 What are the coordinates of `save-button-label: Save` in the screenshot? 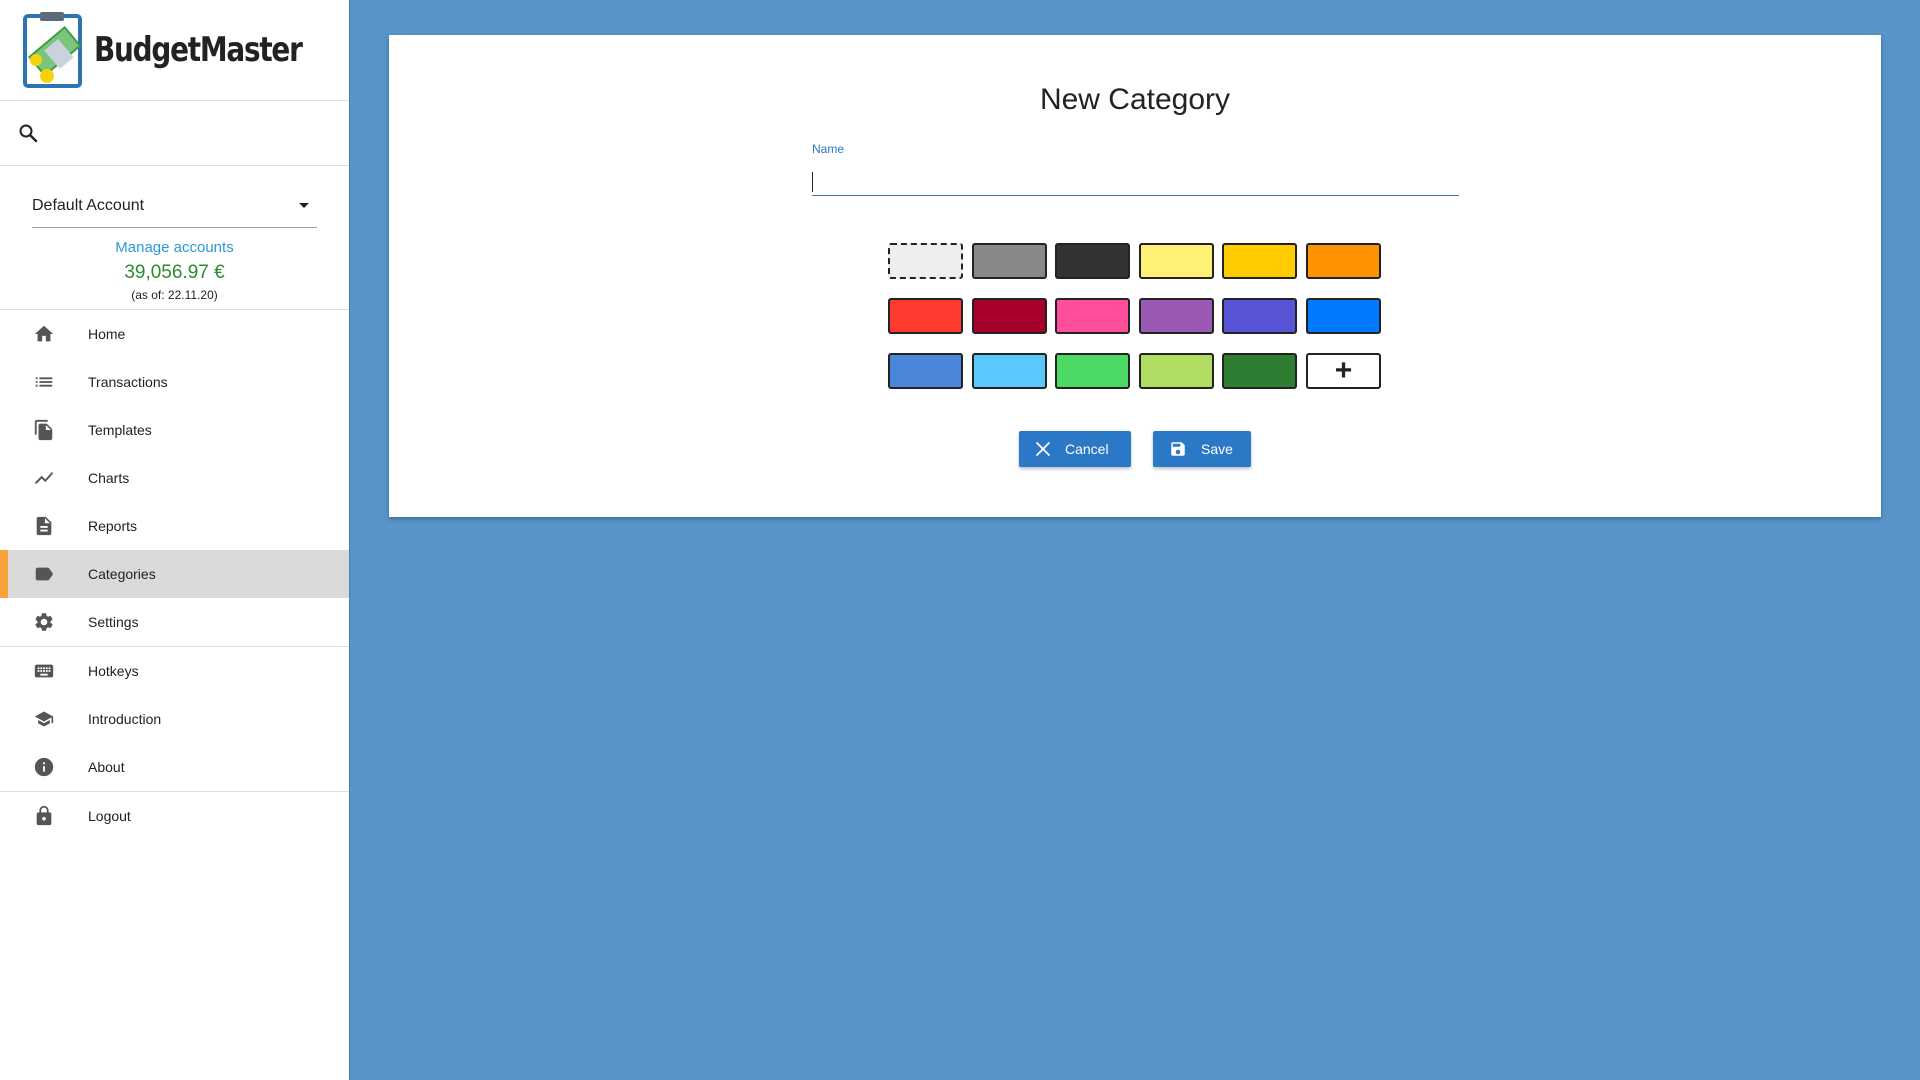 It's located at (1217, 449).